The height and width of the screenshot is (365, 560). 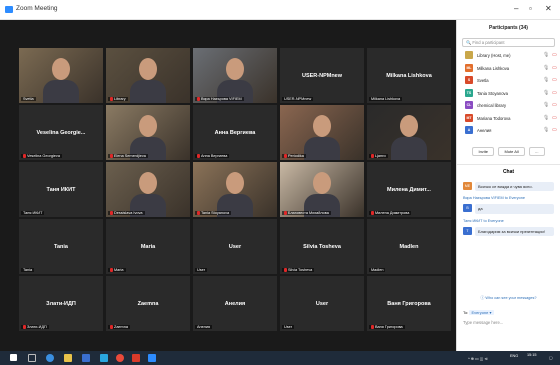 What do you see at coordinates (508, 93) in the screenshot?
I see `participant-row: TS Tania Stoyanova 🎙 ▭` at bounding box center [508, 93].